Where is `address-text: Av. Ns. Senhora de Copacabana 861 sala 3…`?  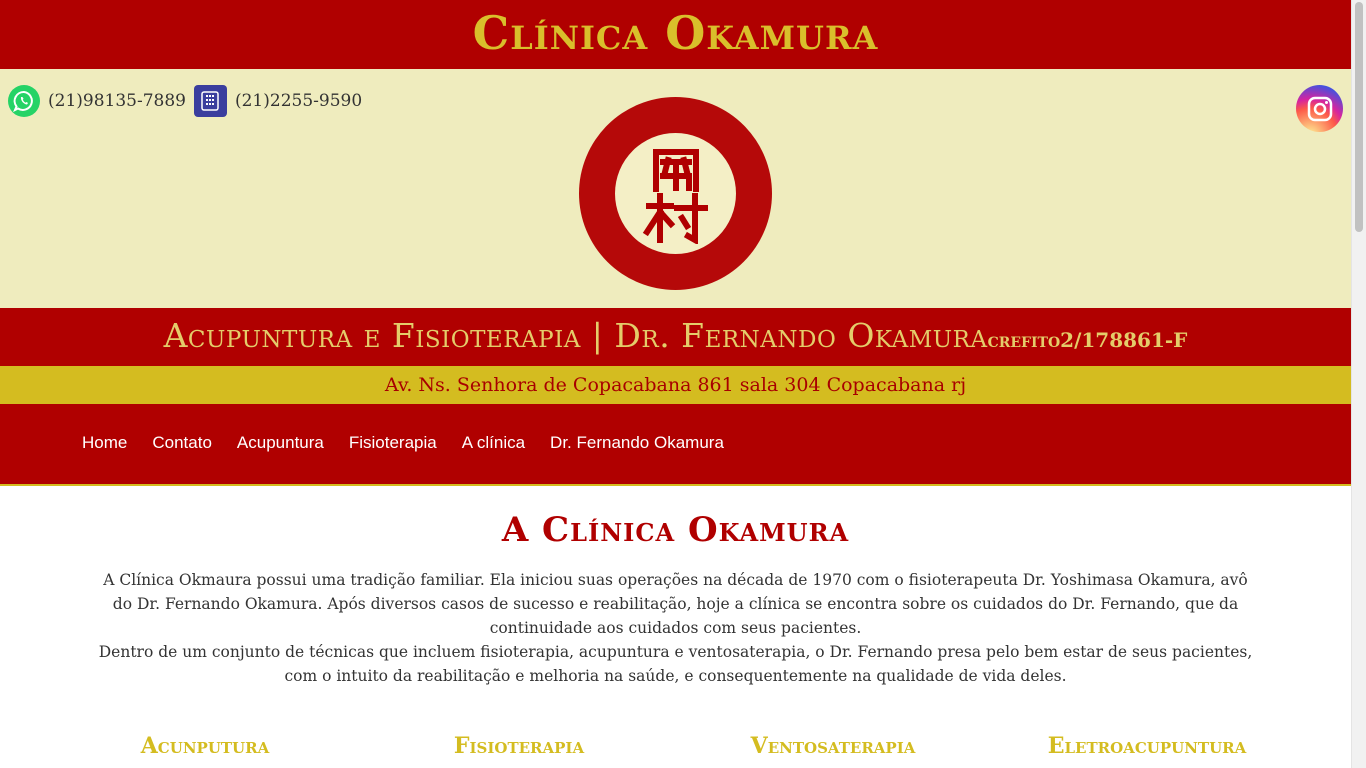
address-text: Av. Ns. Senhora de Copacabana 861 sala 3… is located at coordinates (675, 385).